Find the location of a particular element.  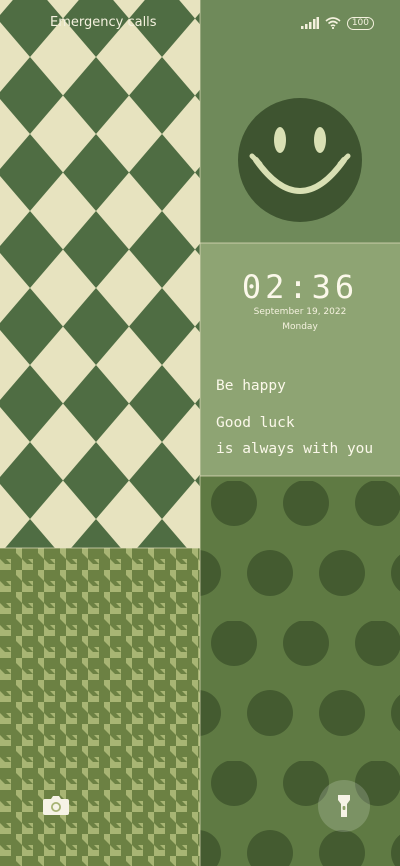

clock-time: 02:36 is located at coordinates (300, 287).